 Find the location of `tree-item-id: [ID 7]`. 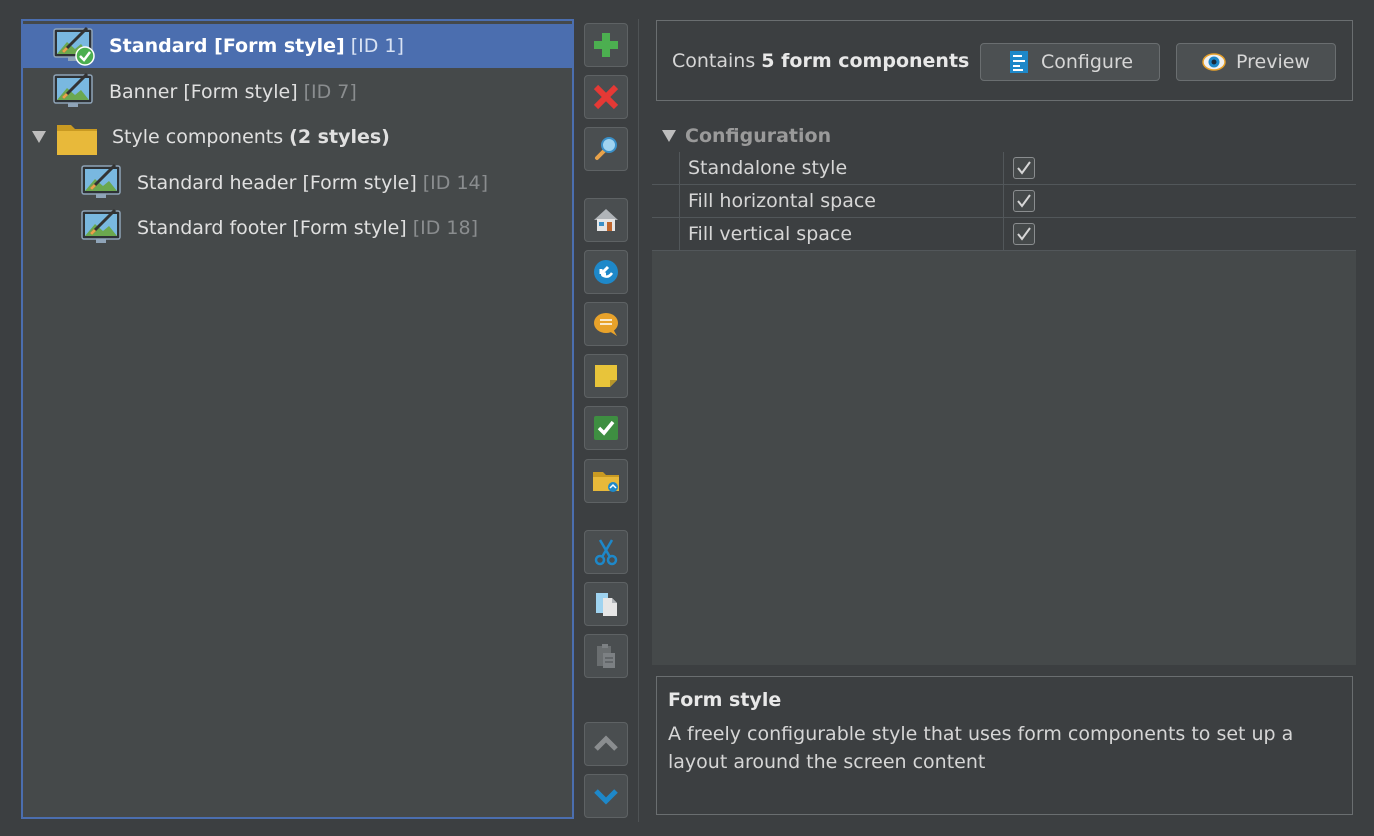

tree-item-id: [ID 7] is located at coordinates (330, 92).